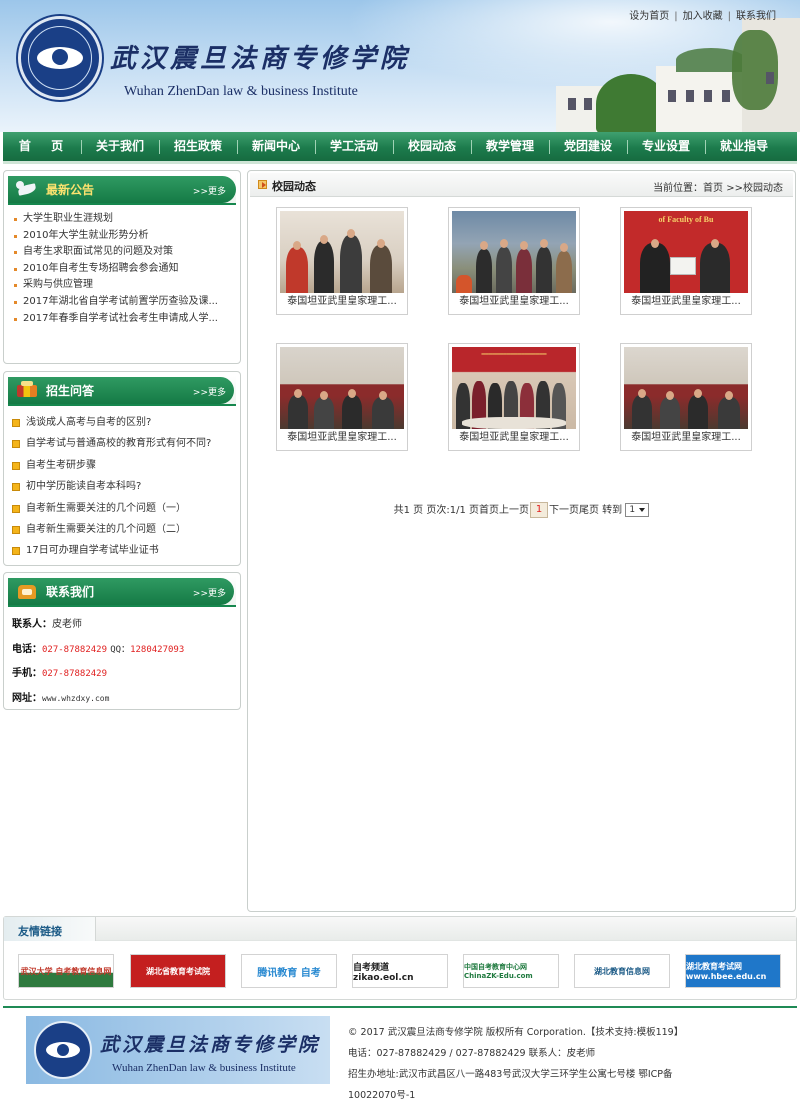 The width and height of the screenshot is (800, 1107). Describe the element at coordinates (666, 146) in the screenshot. I see `nav-item-majors: 专业设置` at that location.